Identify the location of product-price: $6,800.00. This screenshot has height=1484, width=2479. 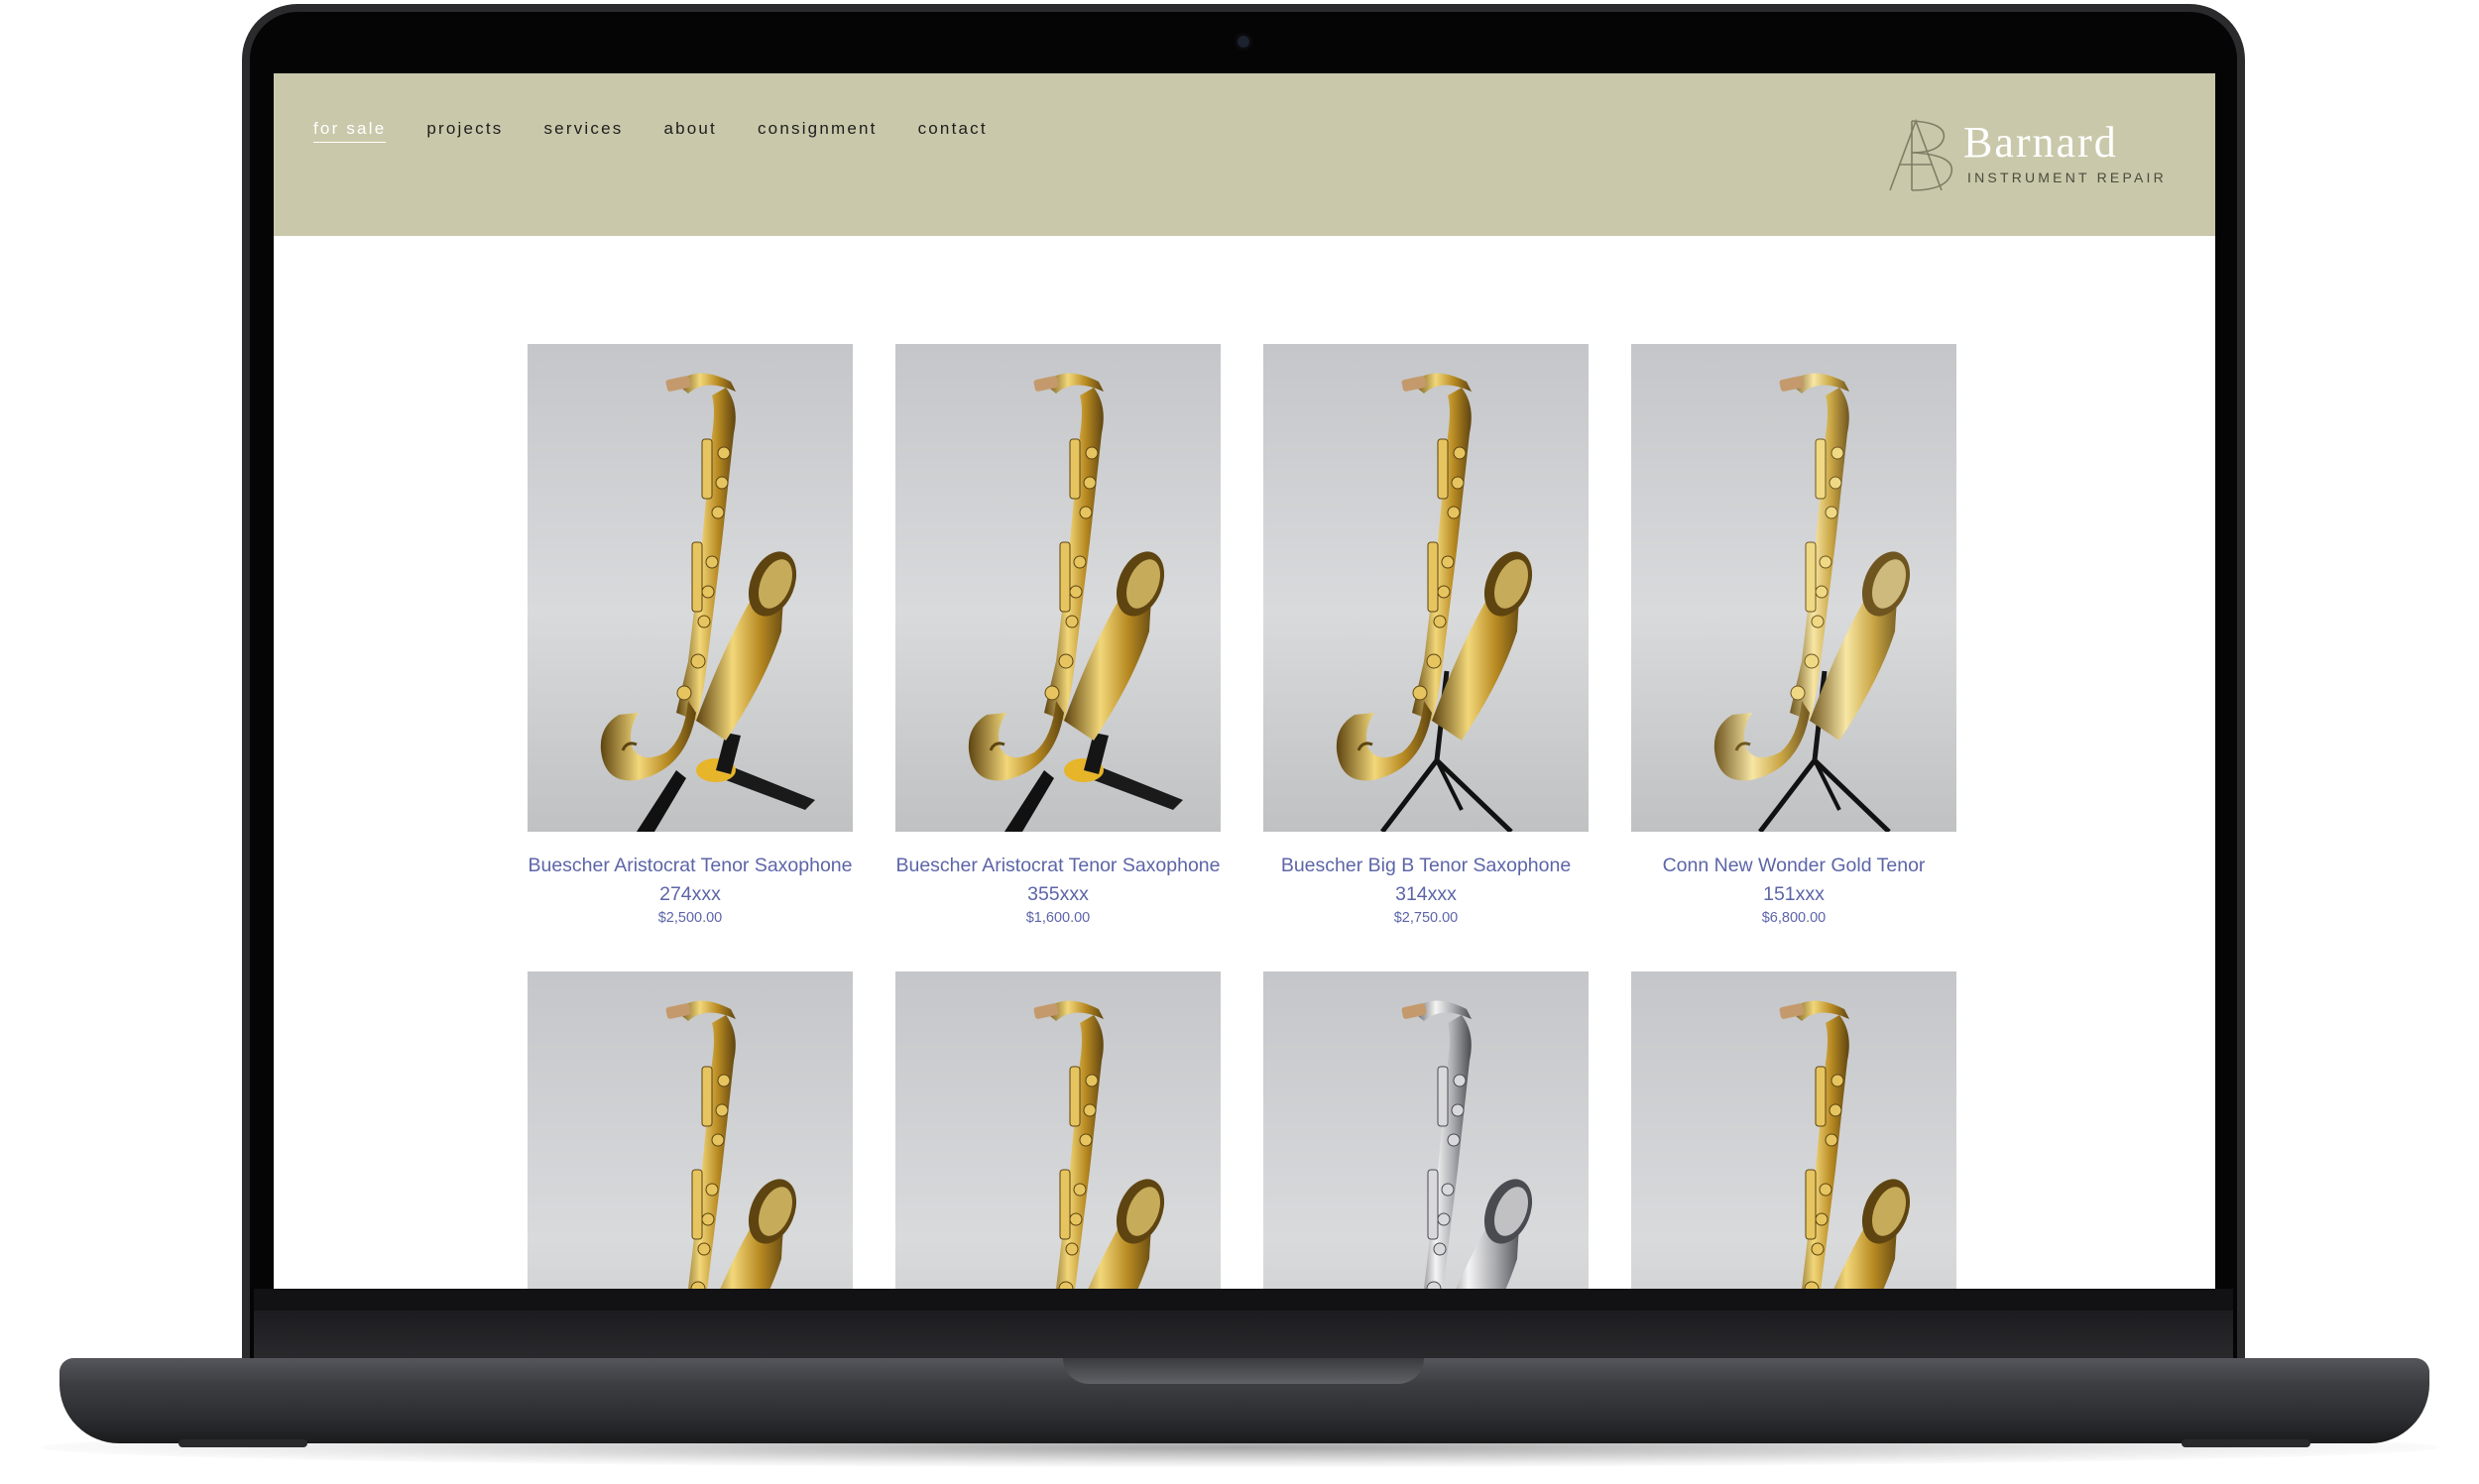
(1794, 918).